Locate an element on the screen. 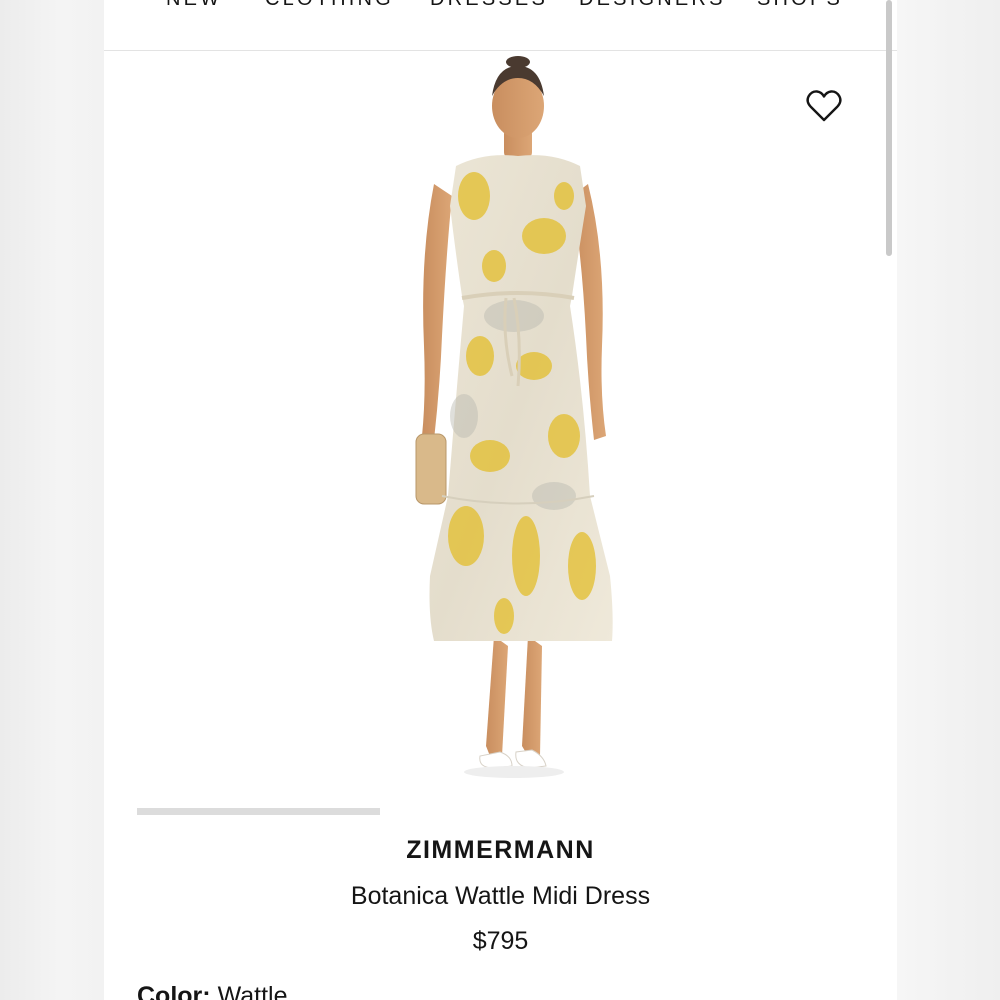 This screenshot has width=1000, height=1000. nav-item-clothing: CLOTHING is located at coordinates (329, 5).